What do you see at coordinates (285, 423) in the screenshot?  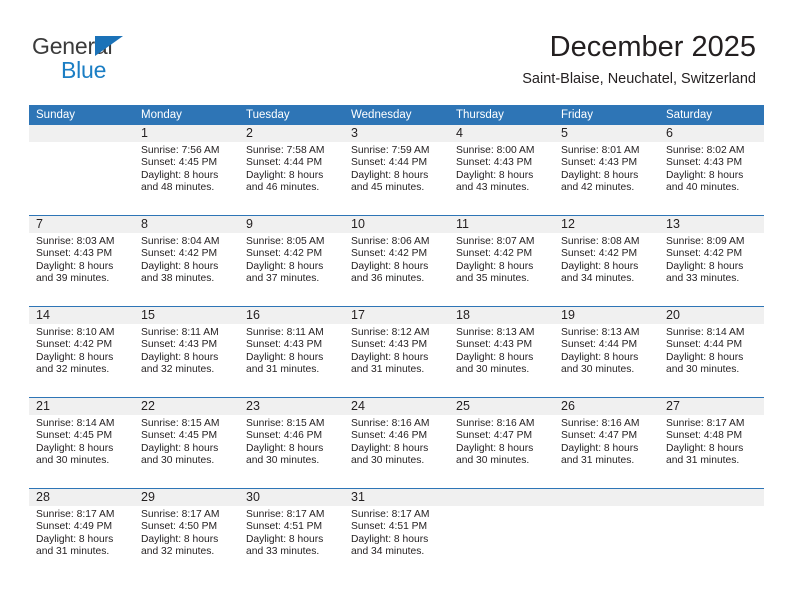 I see `day-info-line: Sunrise: 8:15 AM` at bounding box center [285, 423].